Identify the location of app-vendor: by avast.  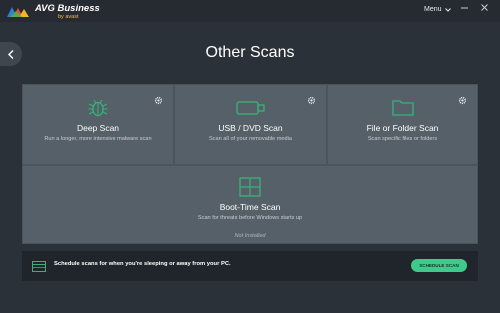
(68, 17).